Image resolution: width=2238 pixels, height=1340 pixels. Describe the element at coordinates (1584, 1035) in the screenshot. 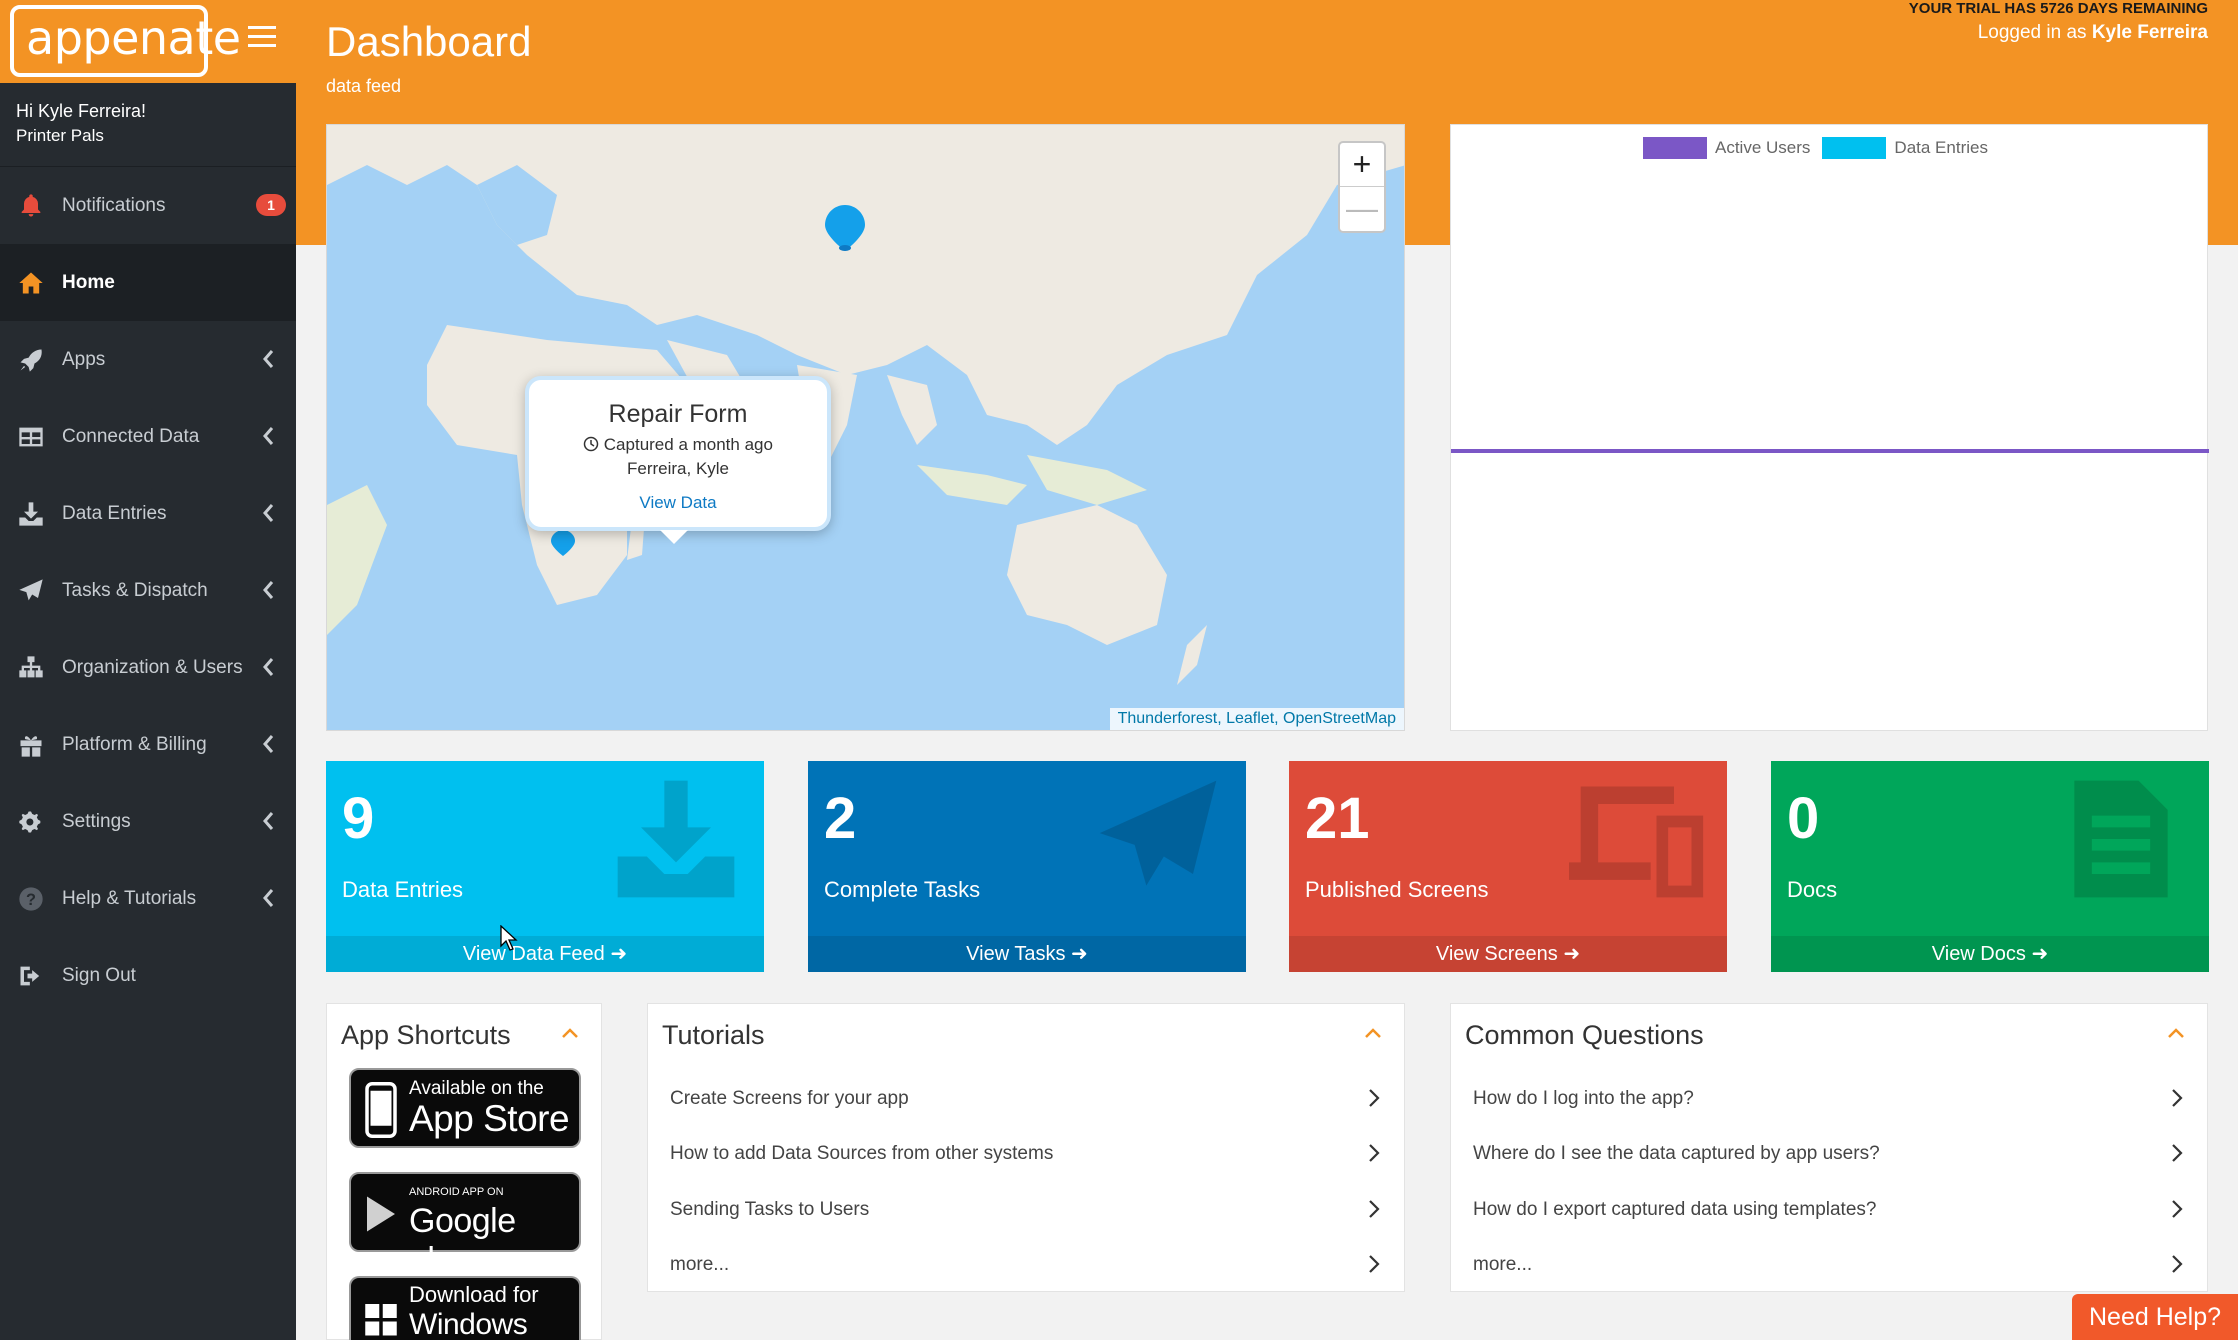

I see `card-title: Common Questions` at that location.